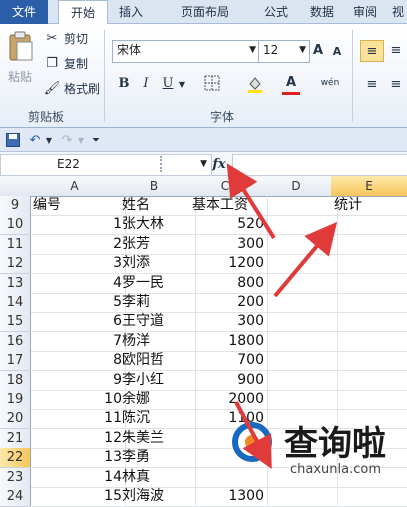 This screenshot has height=507, width=407. Describe the element at coordinates (276, 12) in the screenshot. I see `tab-formulas: 公式` at that location.